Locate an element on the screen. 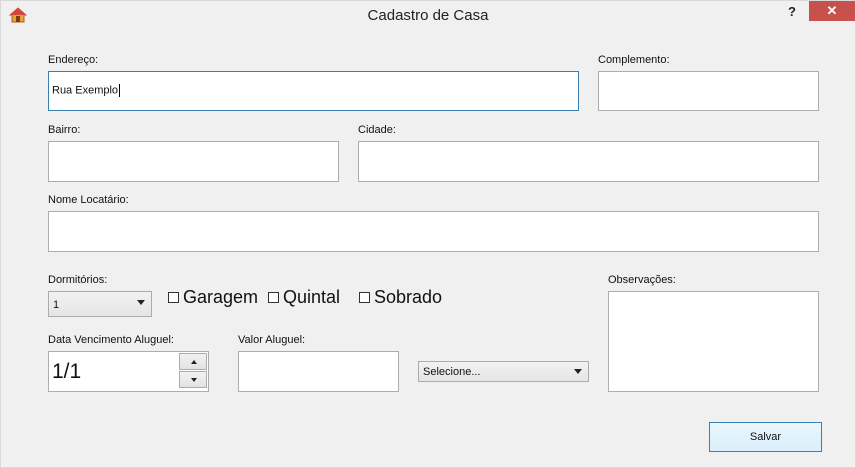  observacoes-label: Observações: is located at coordinates (642, 280).